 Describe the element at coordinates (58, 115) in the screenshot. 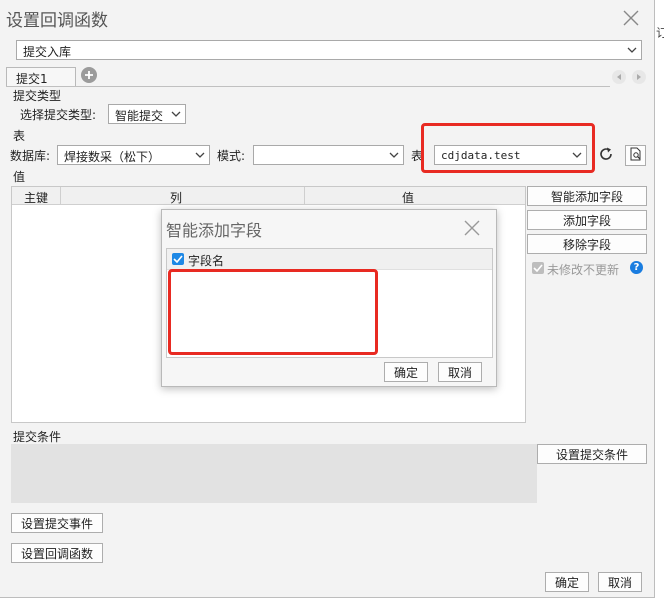

I see `submit-type-field-label: 选择提交类型:` at that location.